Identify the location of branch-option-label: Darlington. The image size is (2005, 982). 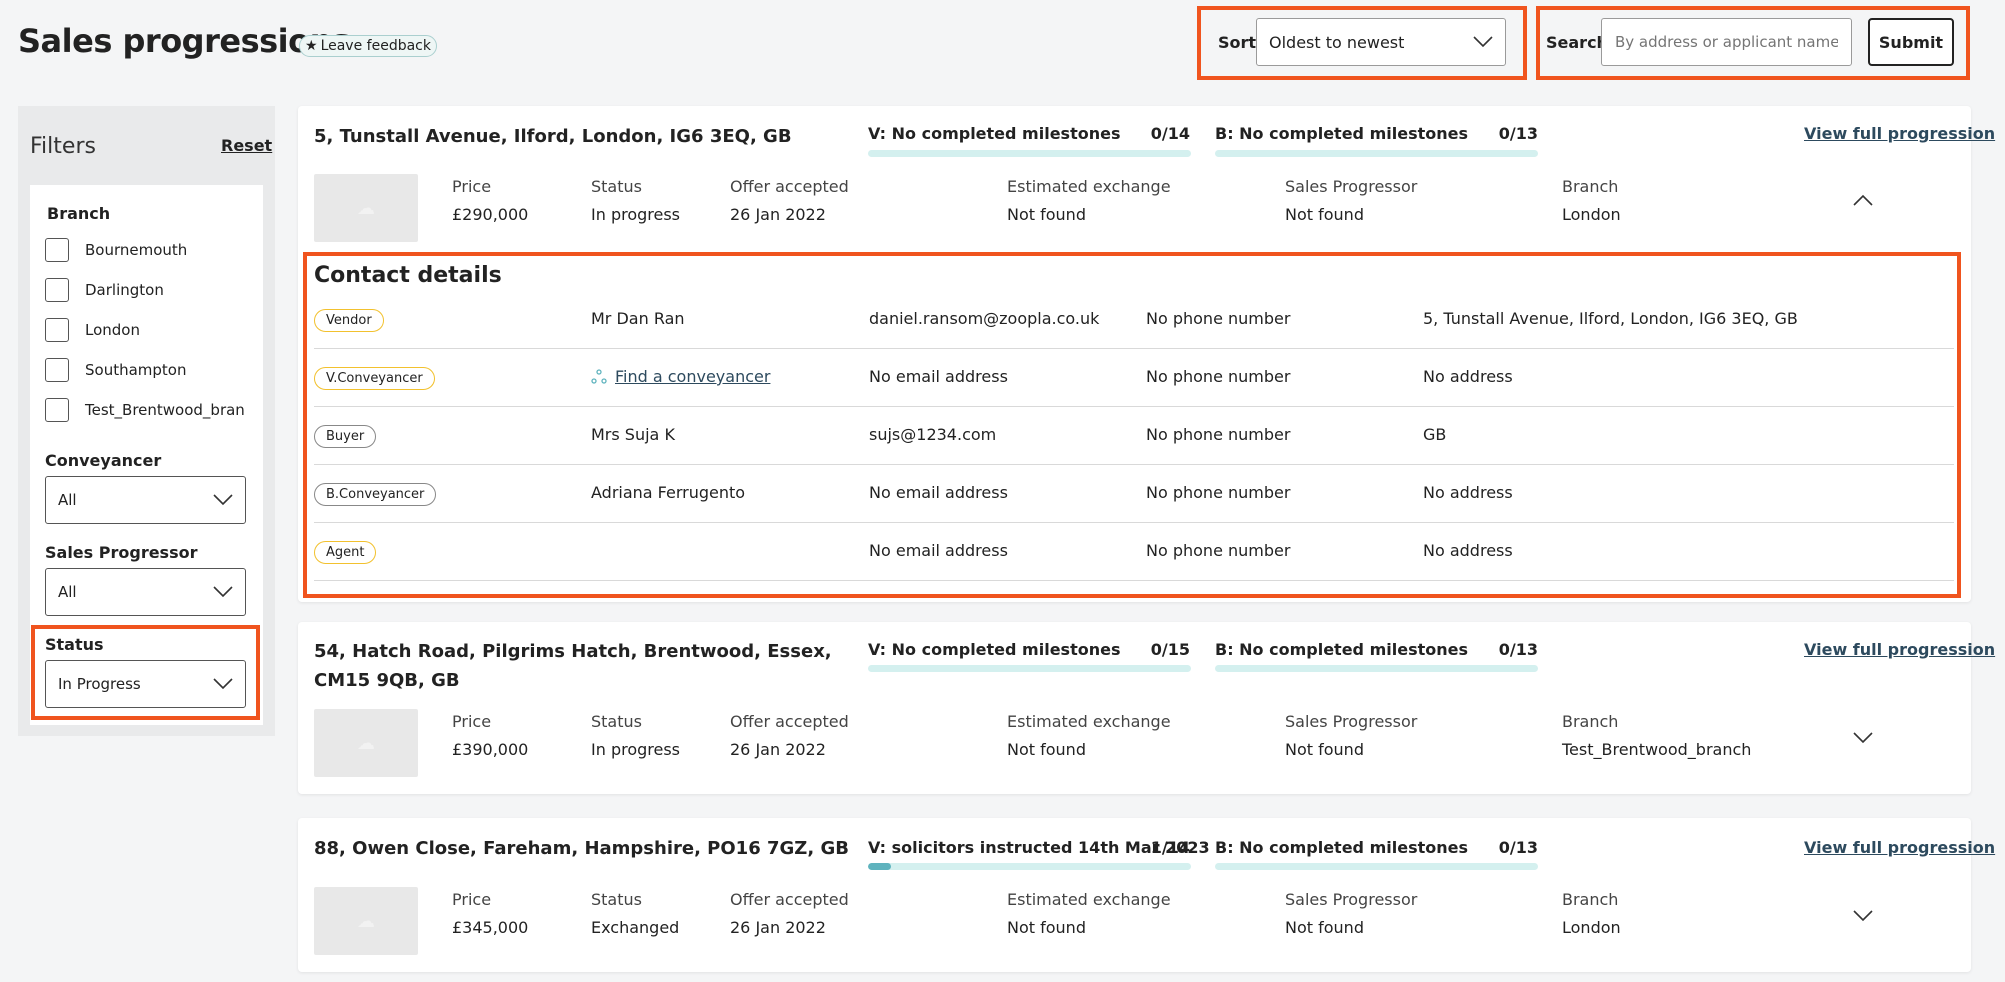
(124, 290).